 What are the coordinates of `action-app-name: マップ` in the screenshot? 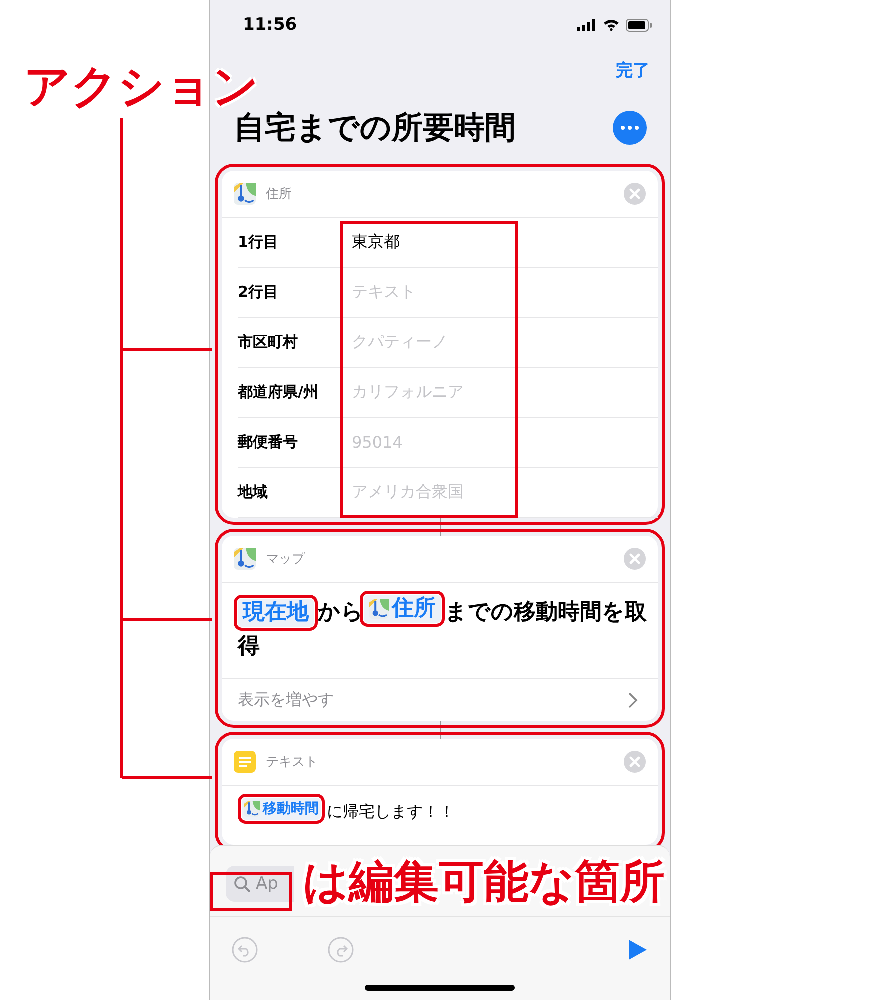 It's located at (286, 559).